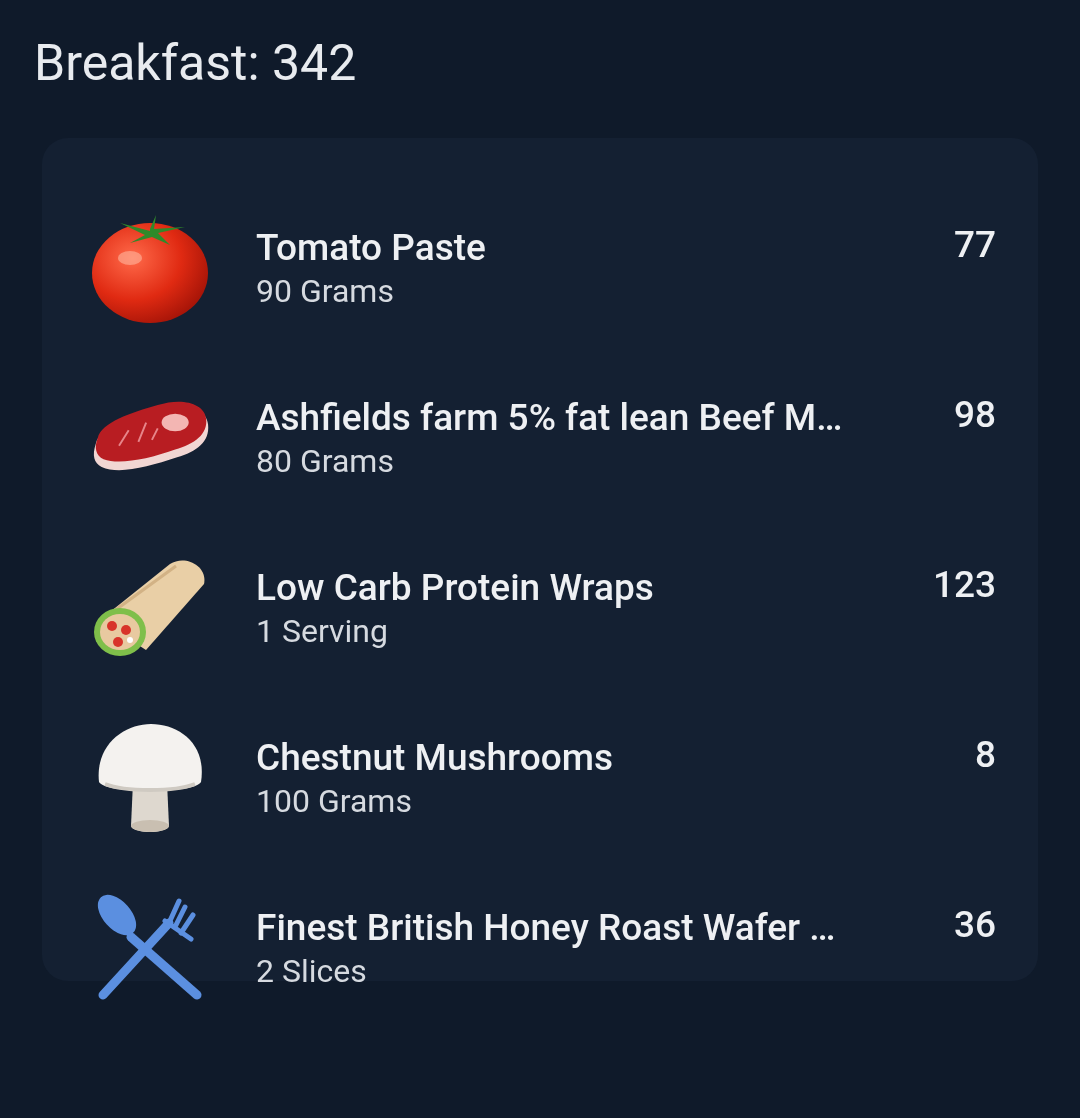 The height and width of the screenshot is (1118, 1080). Describe the element at coordinates (312, 971) in the screenshot. I see `food-amount: 2 Slices` at that location.